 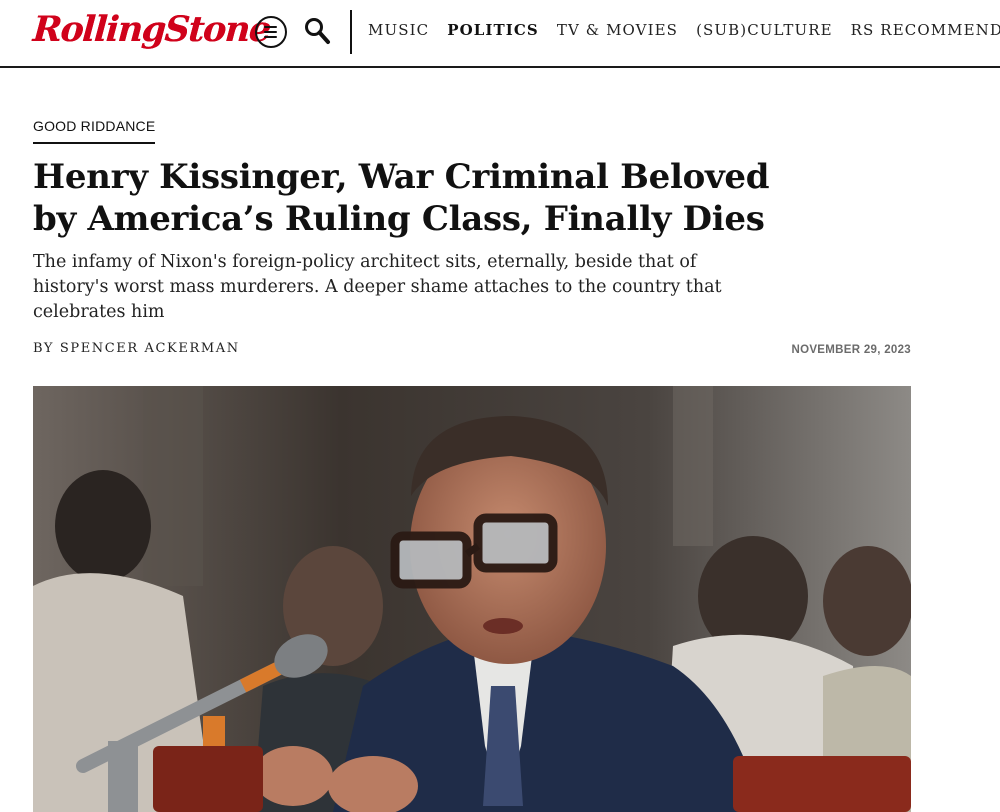 What do you see at coordinates (151, 30) in the screenshot?
I see `rolling-stone-logo: RollingStone` at bounding box center [151, 30].